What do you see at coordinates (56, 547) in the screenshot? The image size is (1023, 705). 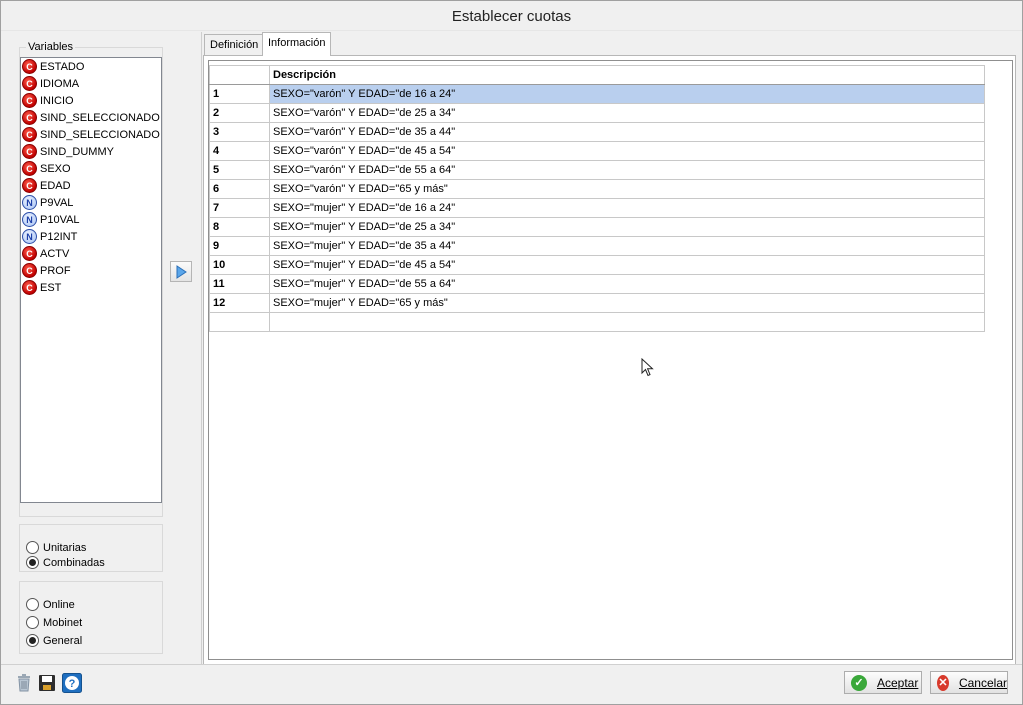 I see `radio-unitarias: Unitarias` at bounding box center [56, 547].